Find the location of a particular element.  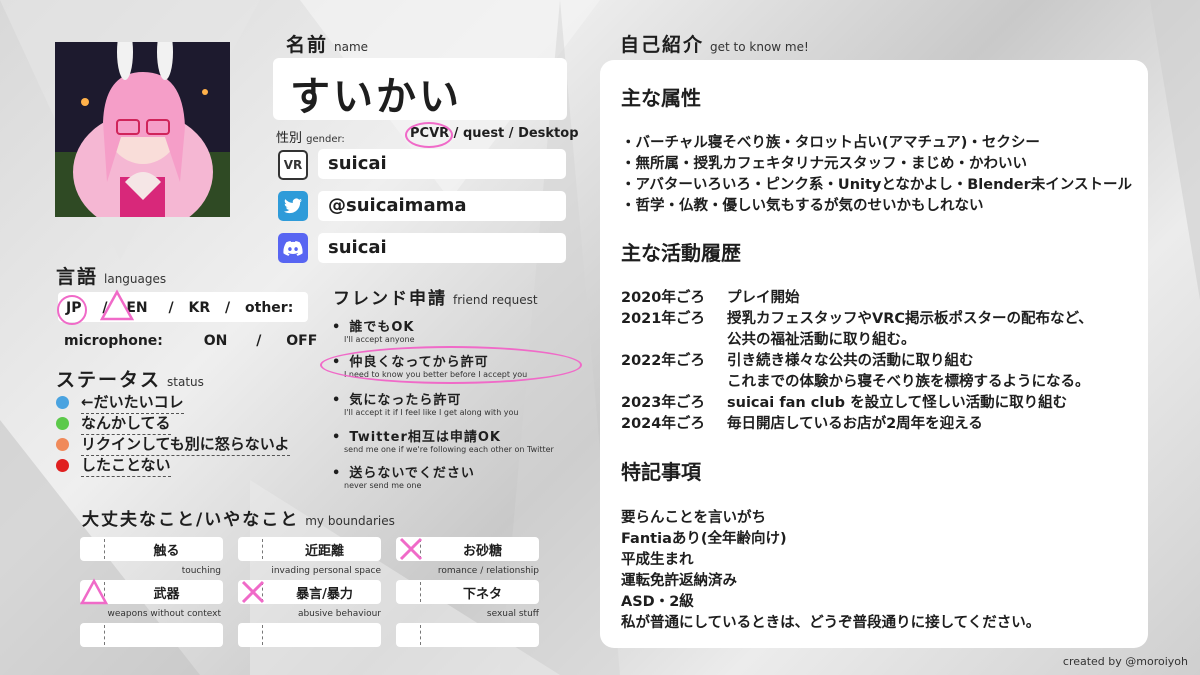

friend-option: 送らないでくださいnever send me one is located at coordinates (403, 476).